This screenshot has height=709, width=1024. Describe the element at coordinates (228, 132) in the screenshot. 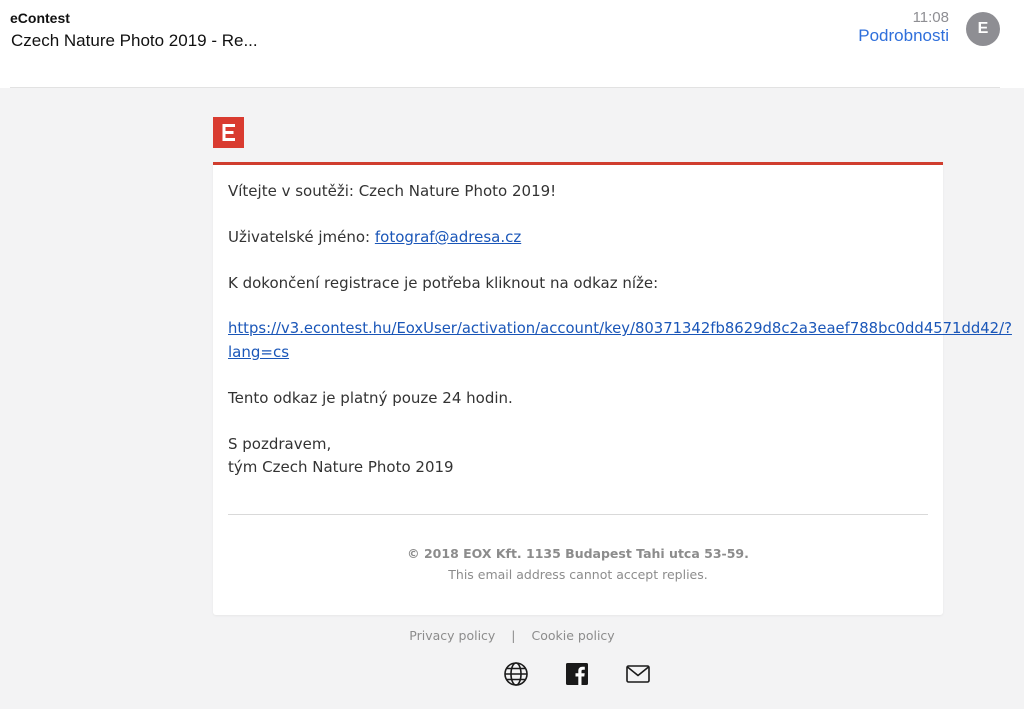

I see `econtest-logo` at that location.